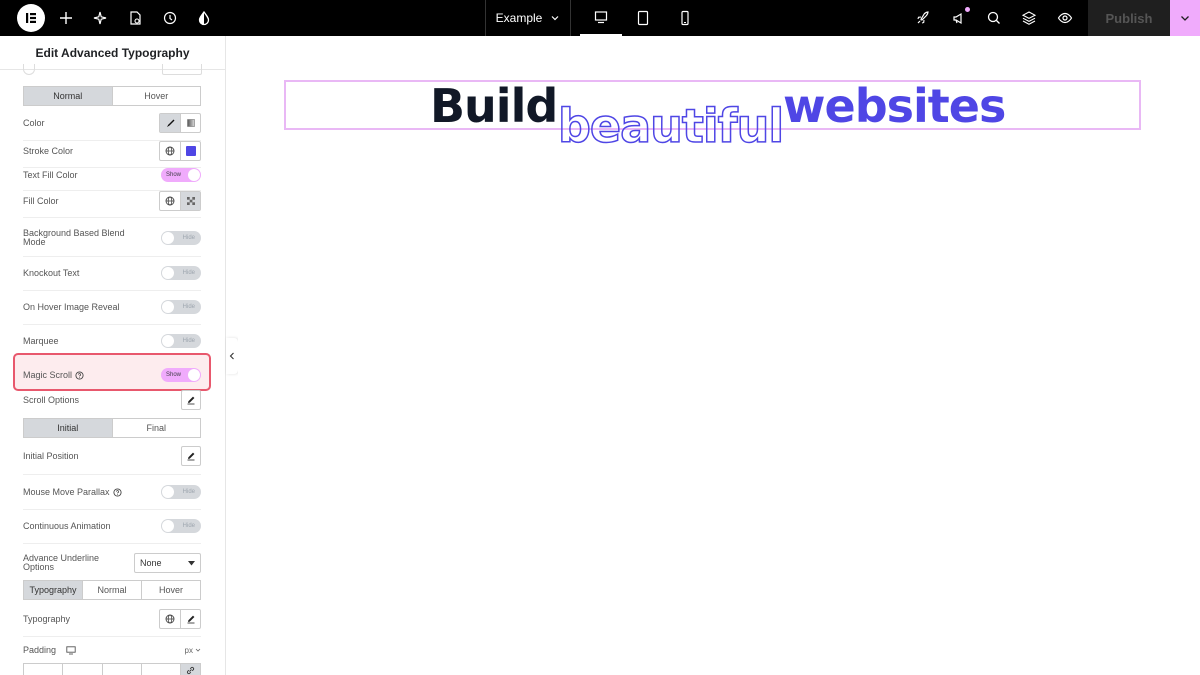 This screenshot has height=675, width=1200. What do you see at coordinates (43, 669) in the screenshot?
I see `padding-top-input` at bounding box center [43, 669].